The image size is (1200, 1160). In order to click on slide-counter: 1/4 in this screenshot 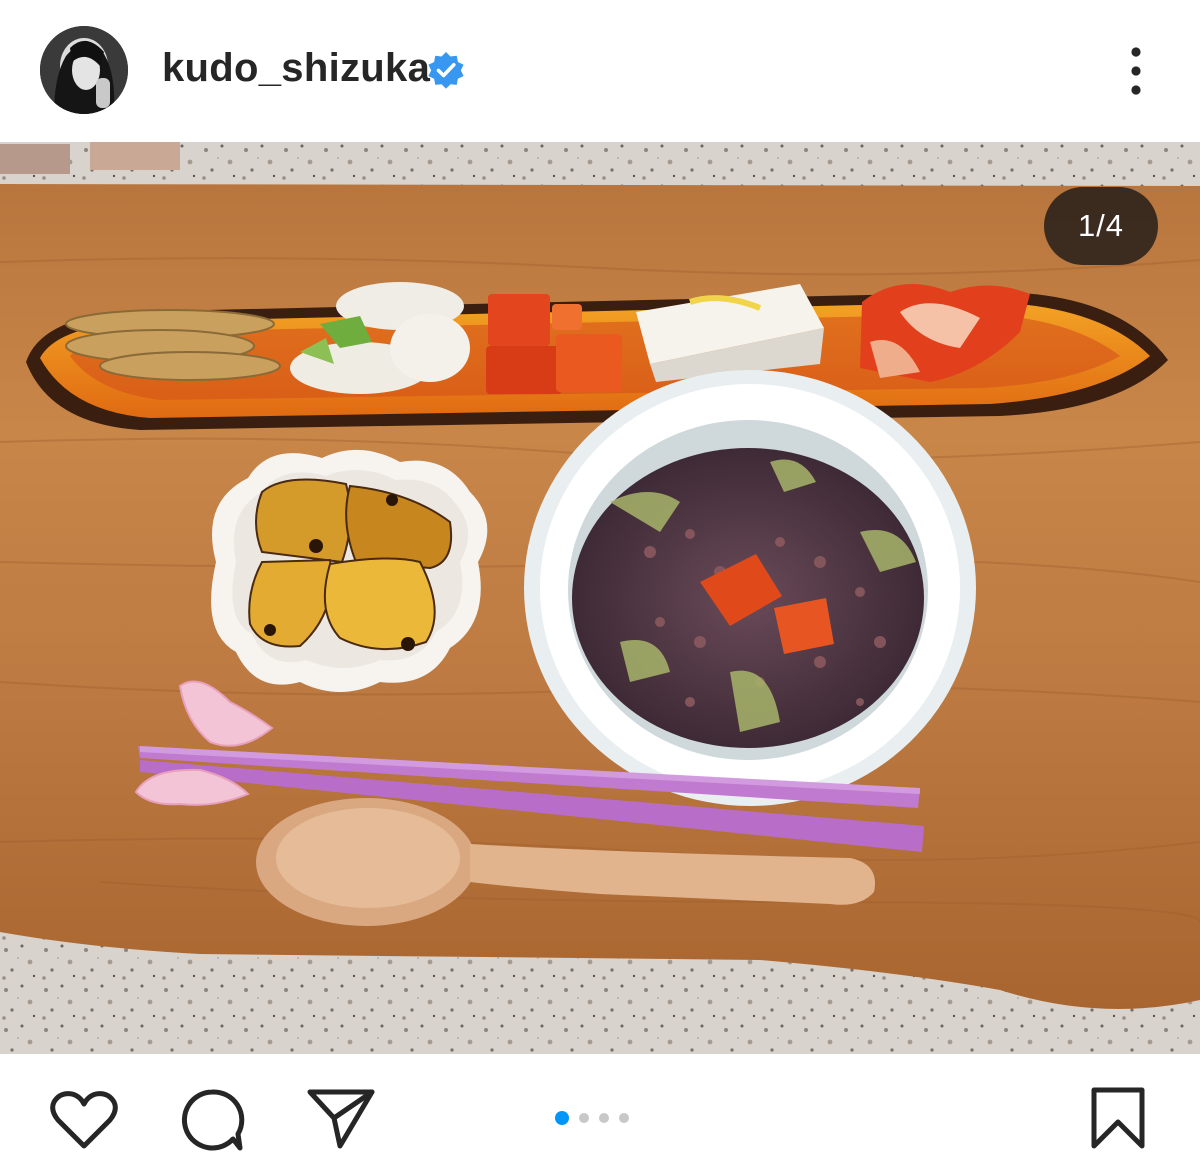, I will do `click(1101, 226)`.